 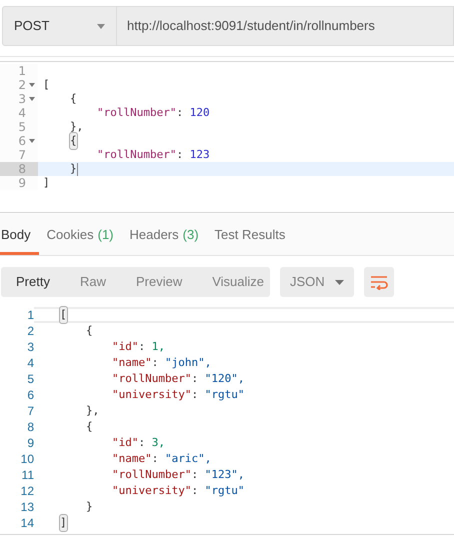 I want to click on view-mode-tab: Pretty, so click(x=33, y=282).